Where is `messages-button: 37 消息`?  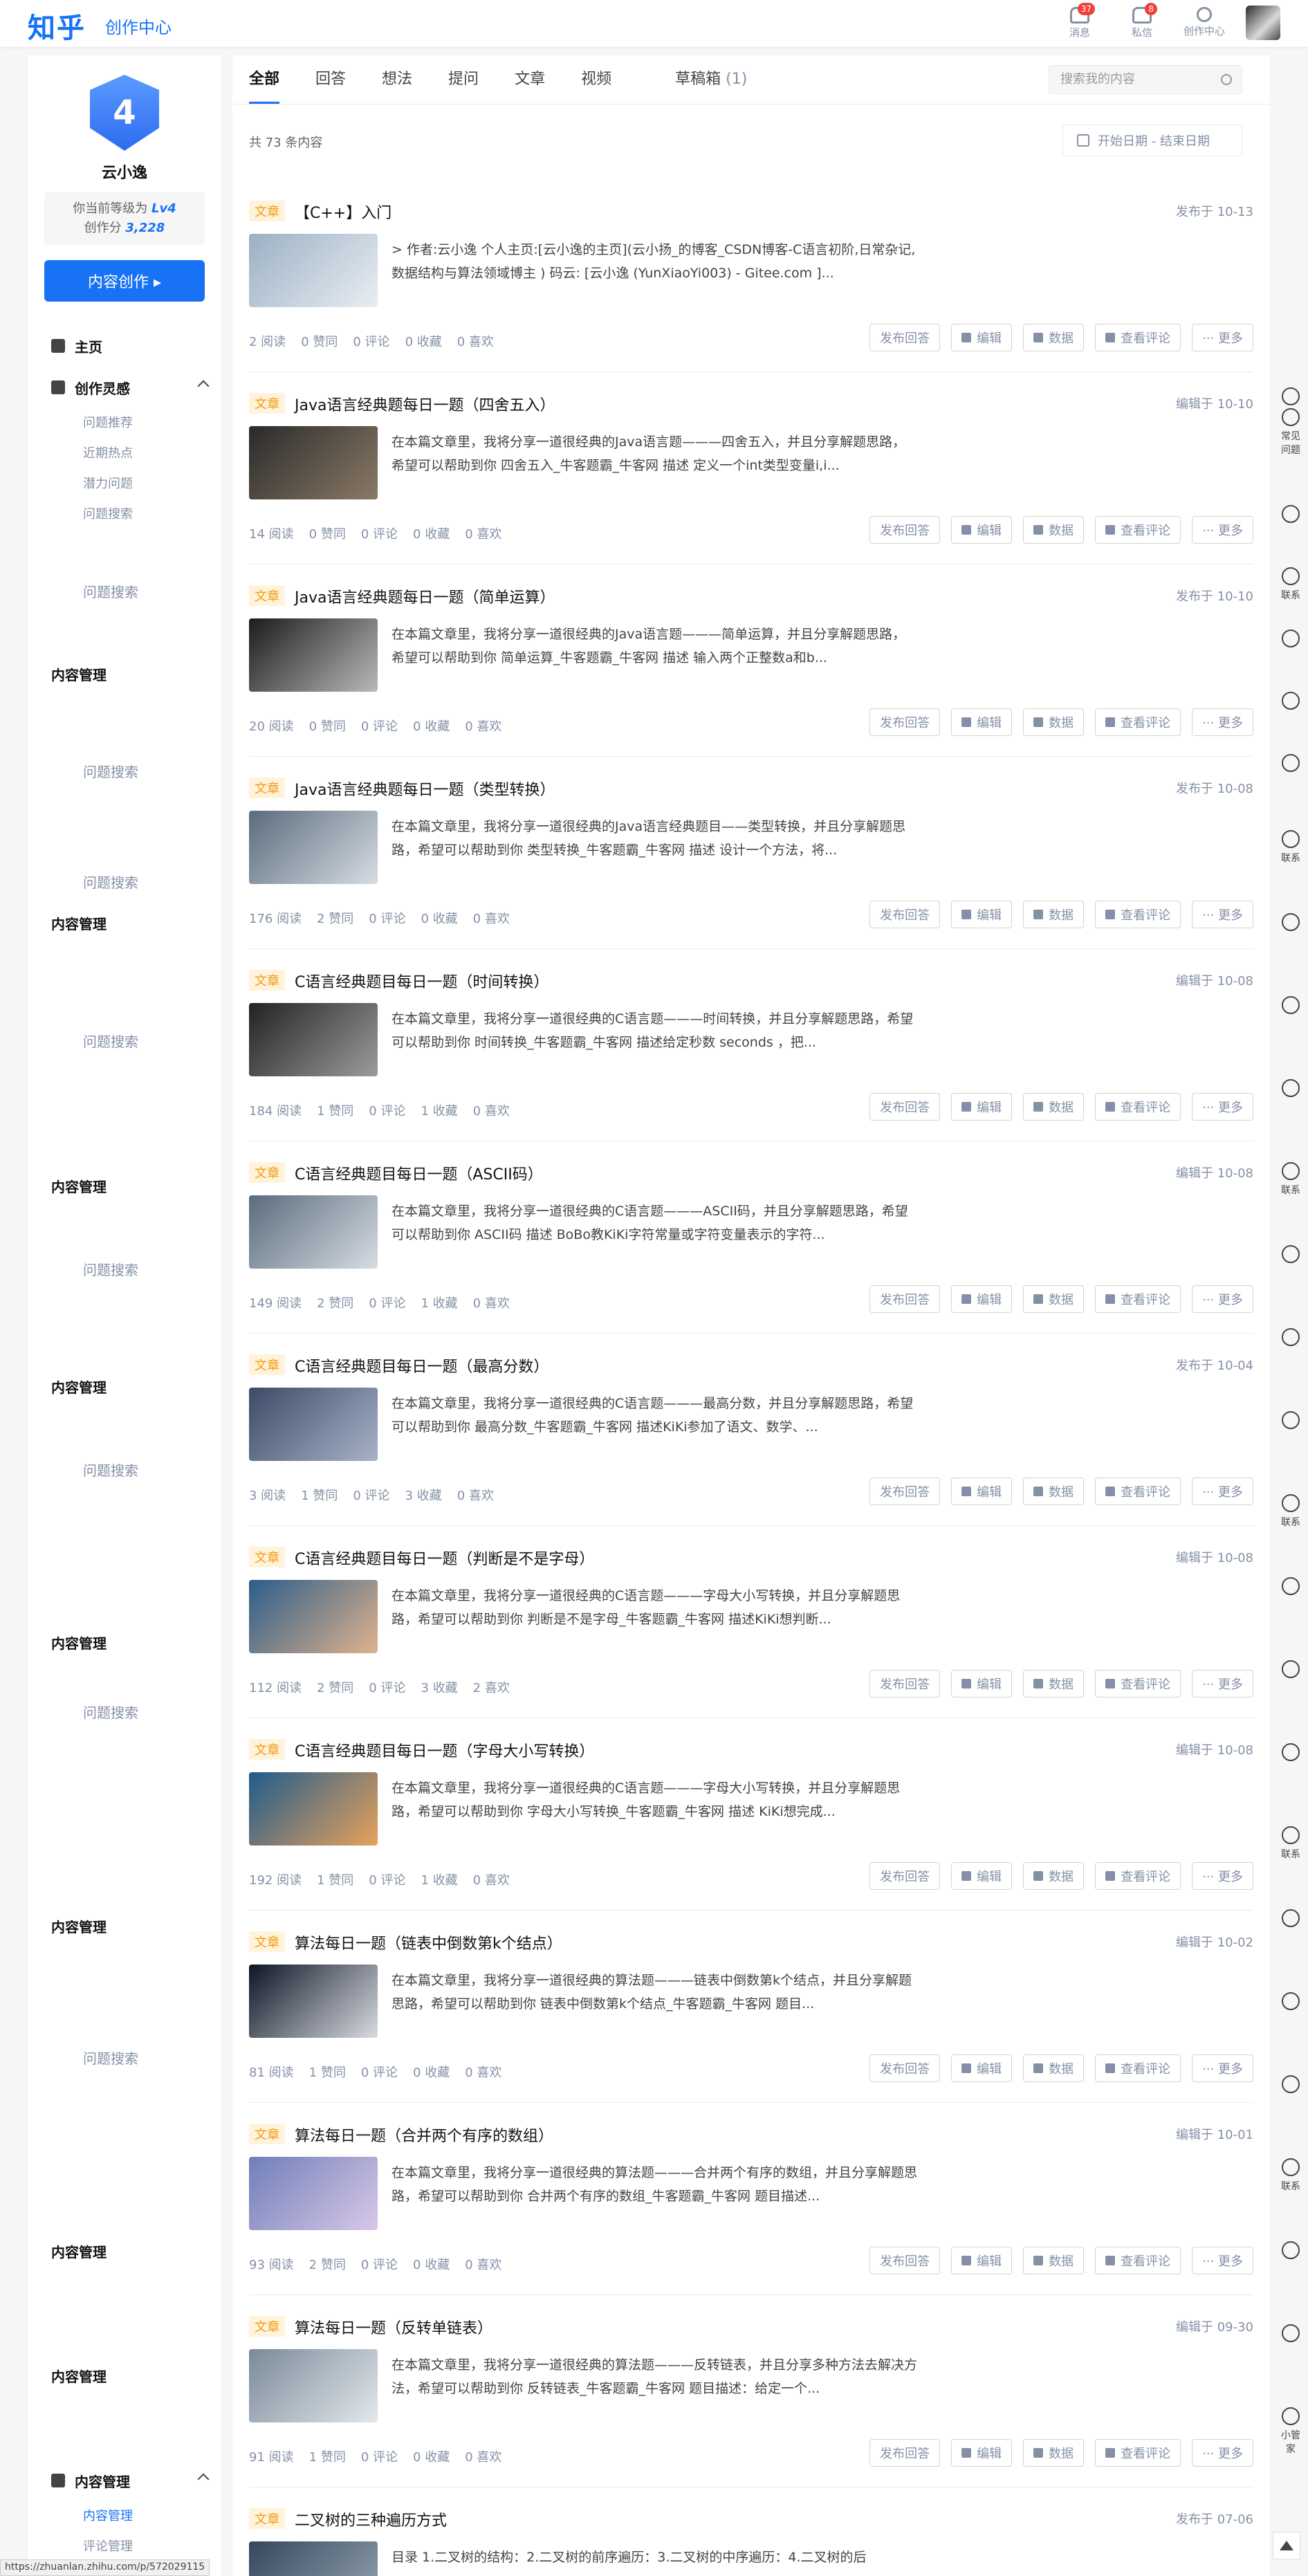 messages-button: 37 消息 is located at coordinates (1079, 23).